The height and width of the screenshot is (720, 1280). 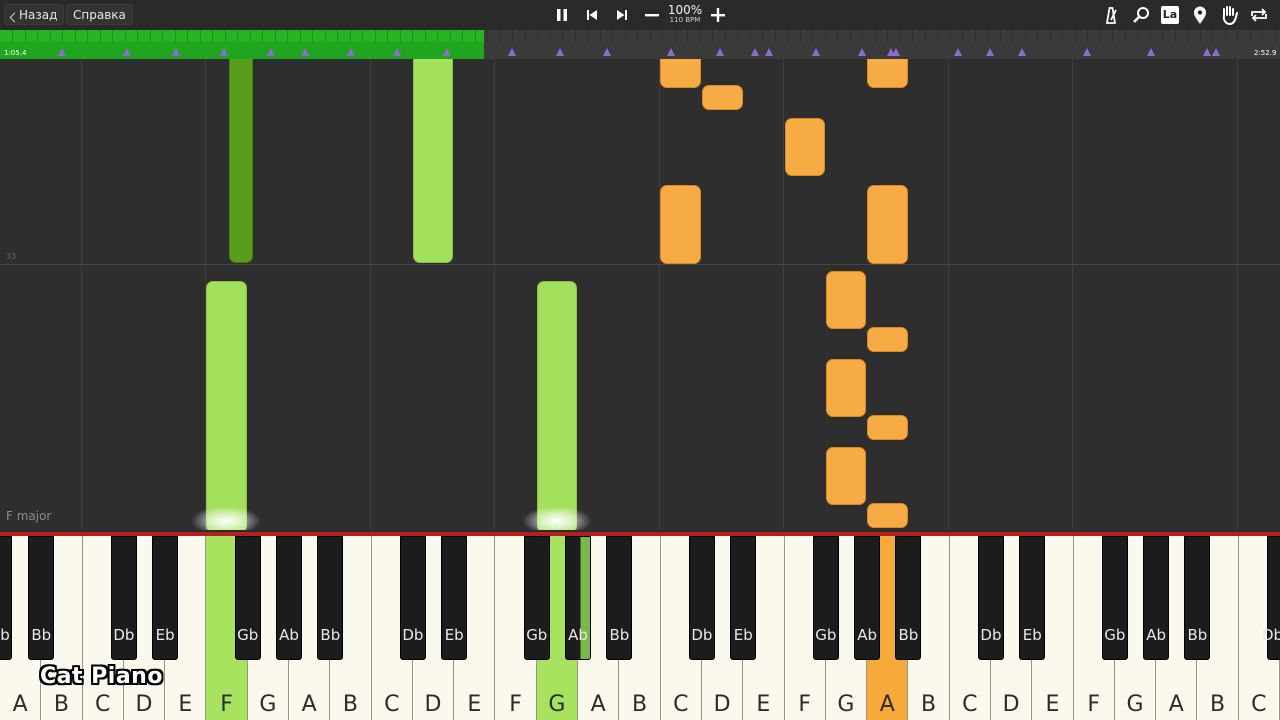 I want to click on back-button: Назад, so click(x=34, y=14).